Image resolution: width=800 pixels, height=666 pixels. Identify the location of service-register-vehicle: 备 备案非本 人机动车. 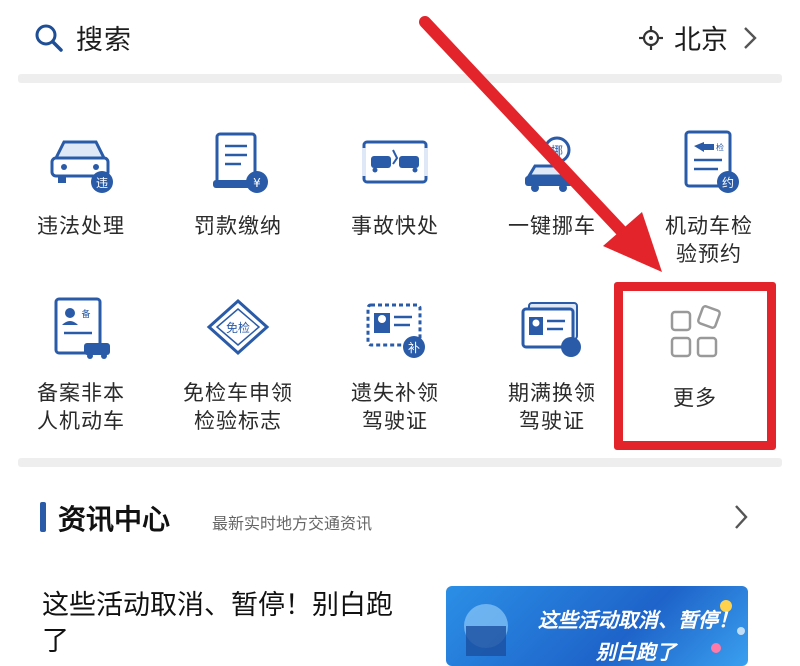
(81, 365).